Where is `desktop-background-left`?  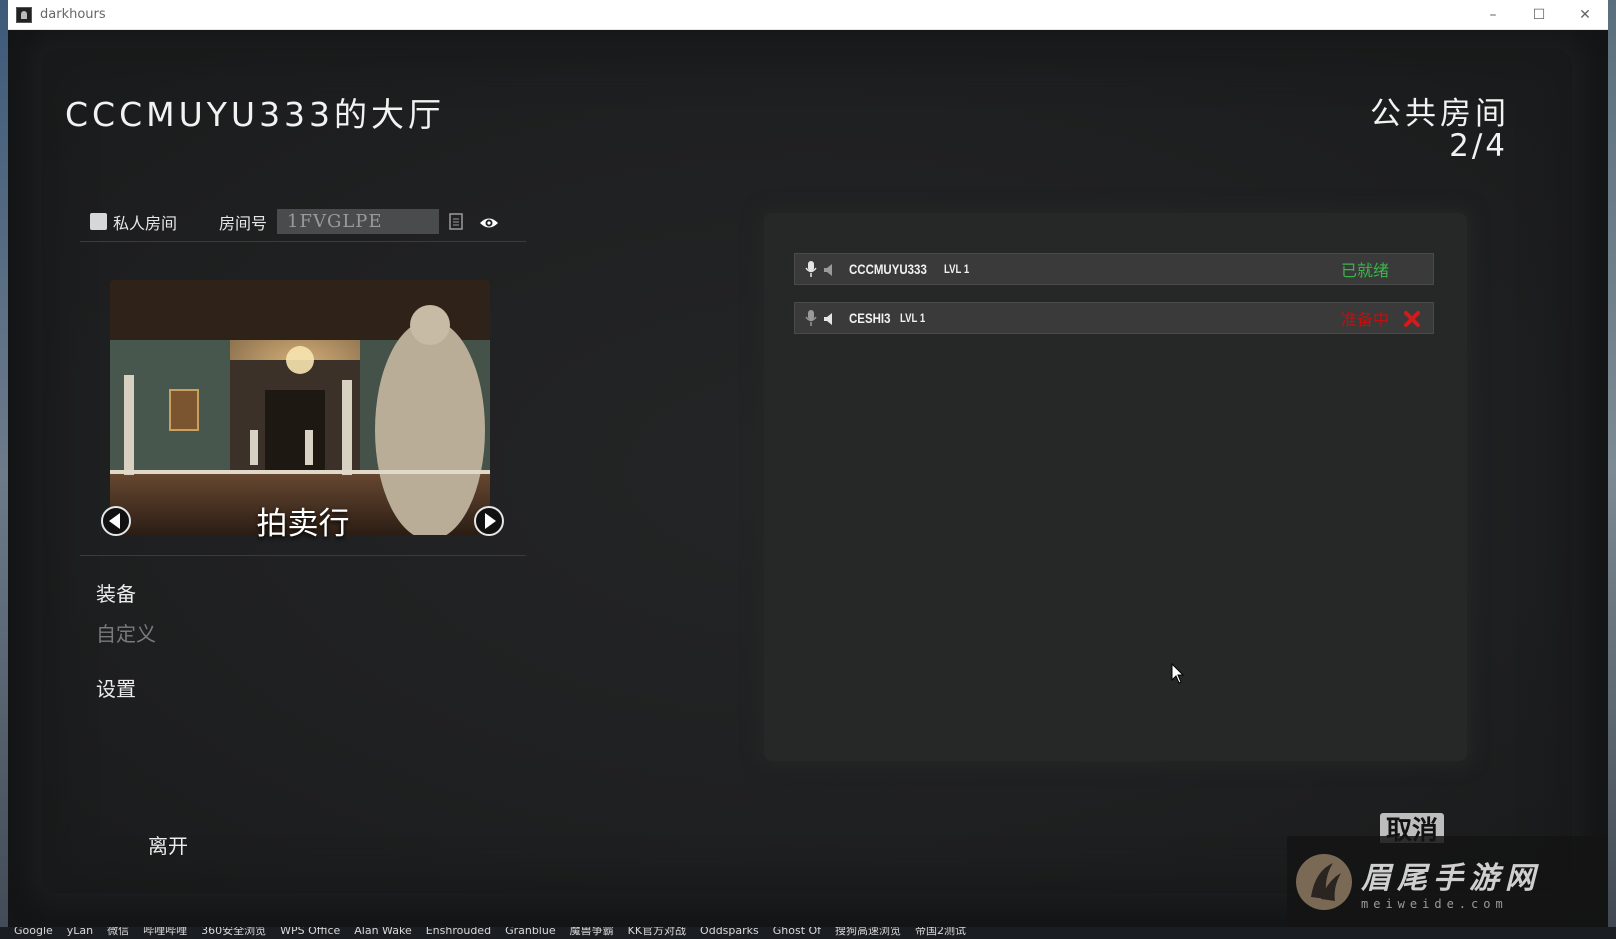
desktop-background-left is located at coordinates (4, 469).